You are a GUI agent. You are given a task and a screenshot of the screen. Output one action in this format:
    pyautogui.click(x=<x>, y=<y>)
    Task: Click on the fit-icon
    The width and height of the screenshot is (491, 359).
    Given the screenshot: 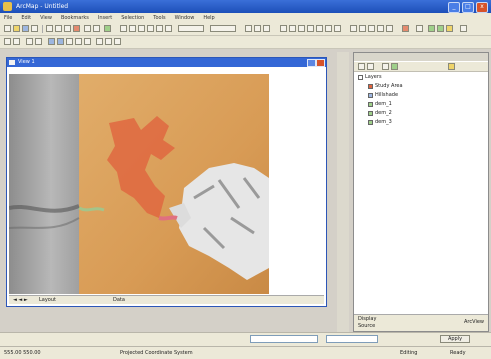 What is the action you would take?
    pyautogui.click(x=319, y=28)
    